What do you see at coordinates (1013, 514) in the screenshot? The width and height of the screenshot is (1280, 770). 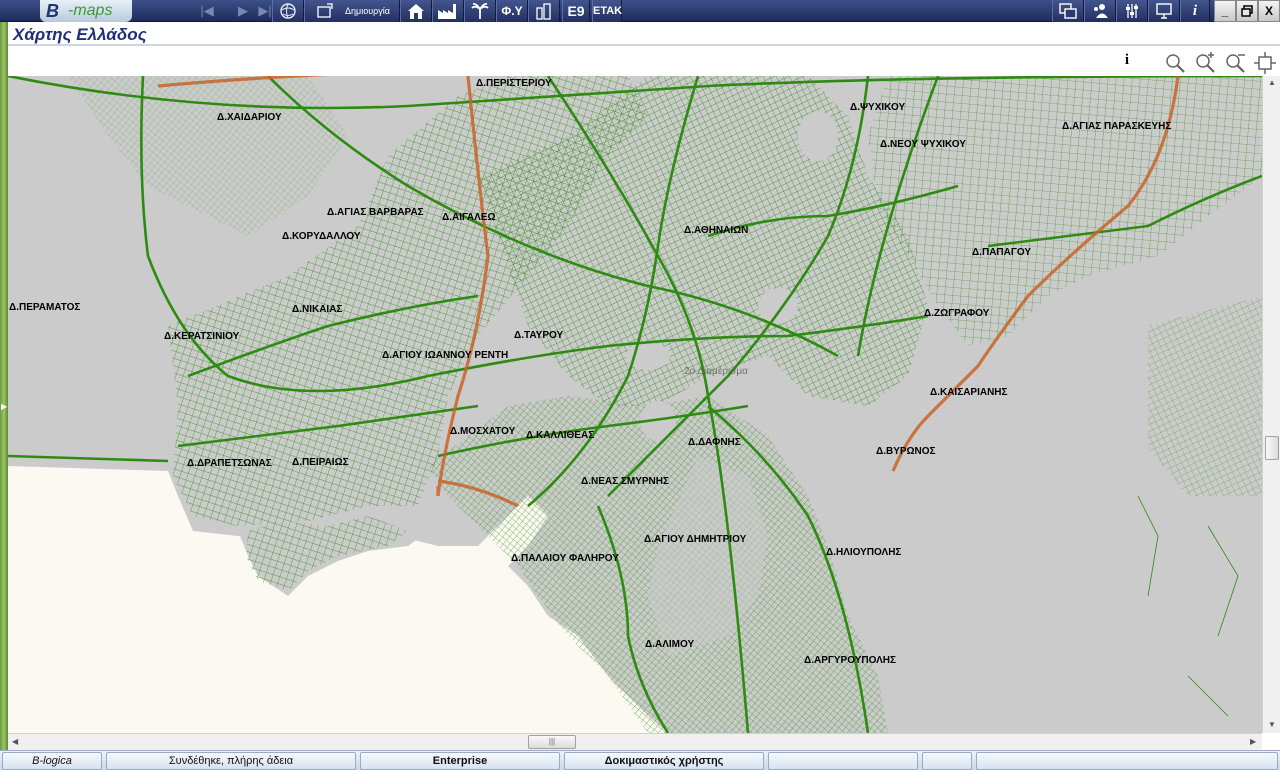 I see `hymettus-mountain` at bounding box center [1013, 514].